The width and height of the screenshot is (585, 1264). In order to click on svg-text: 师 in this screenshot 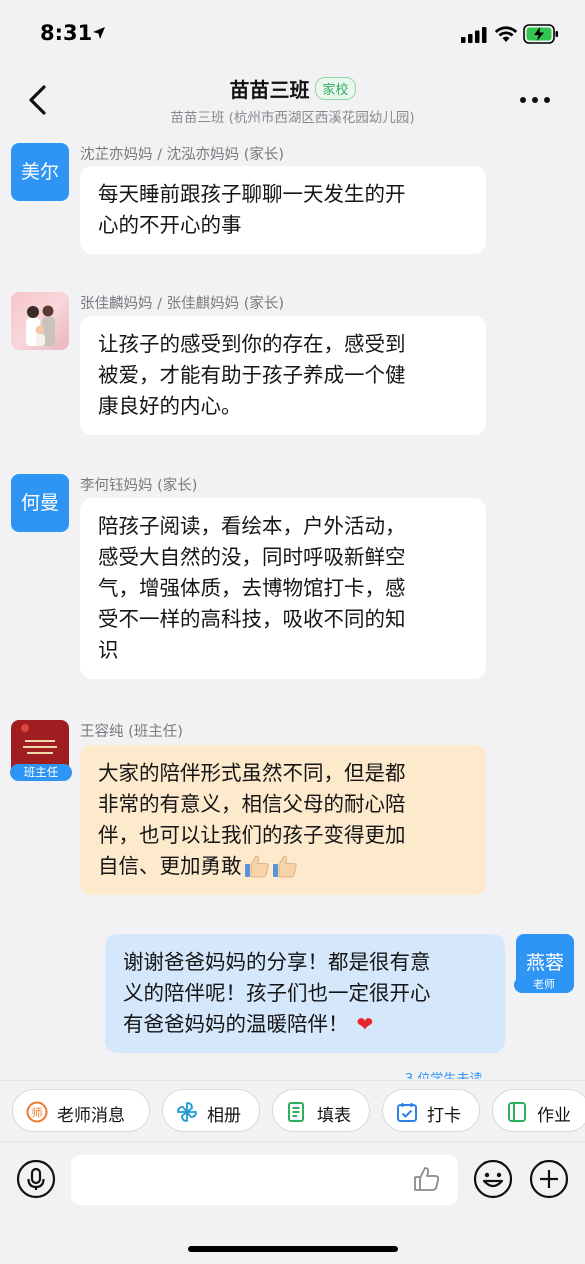, I will do `click(37, 1113)`.